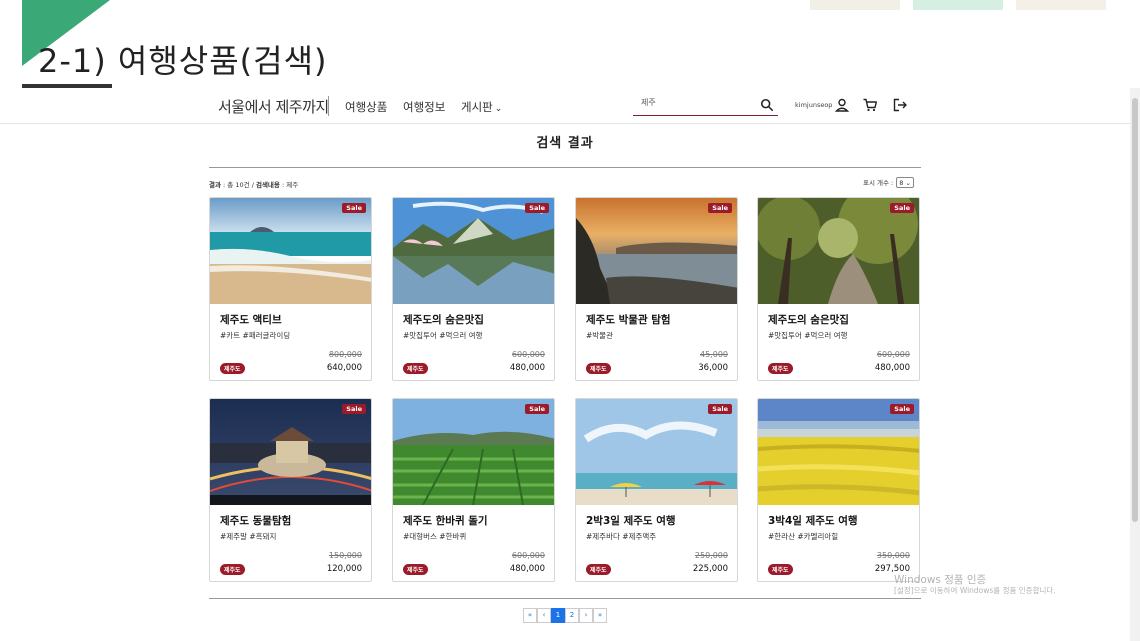  I want to click on search-icon, so click(767, 105).